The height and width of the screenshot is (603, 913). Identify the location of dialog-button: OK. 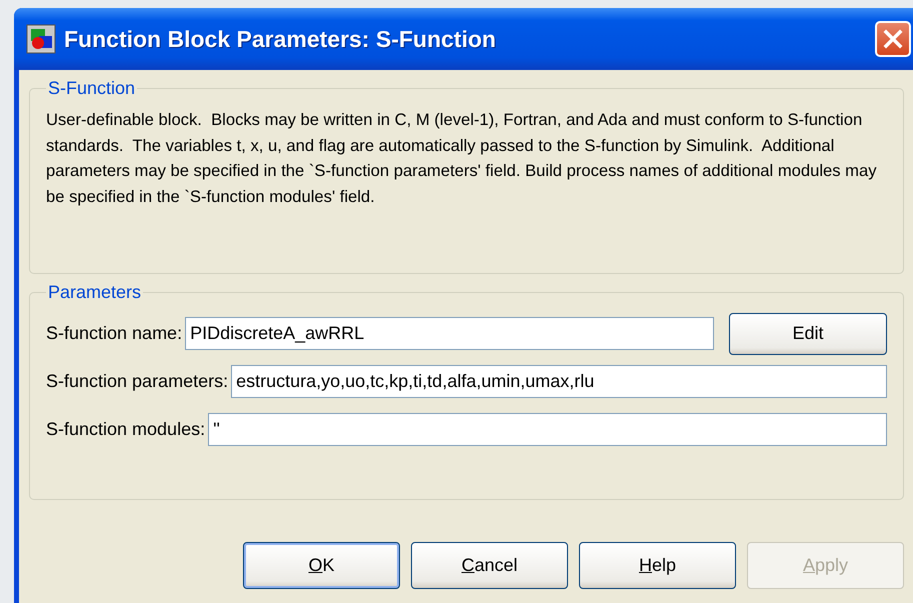
(321, 565).